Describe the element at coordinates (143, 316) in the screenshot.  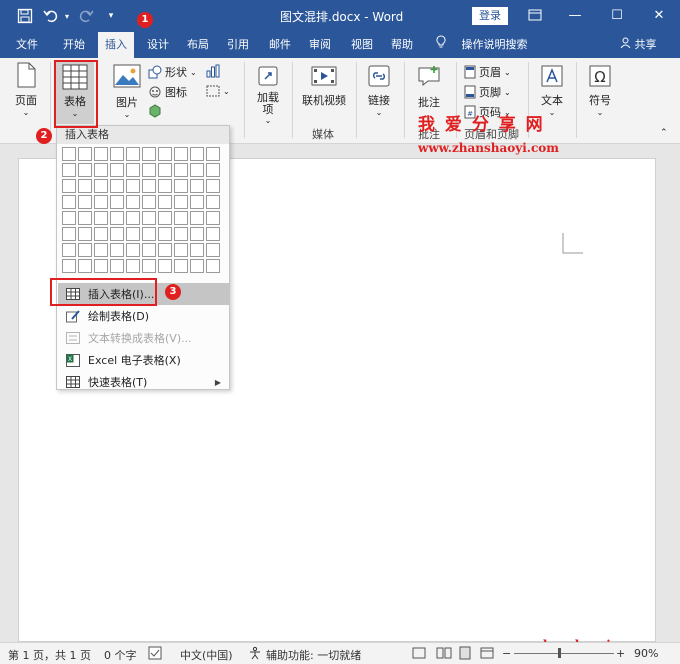
I see `draw-table-menu-item: 绘制表格(D)` at that location.